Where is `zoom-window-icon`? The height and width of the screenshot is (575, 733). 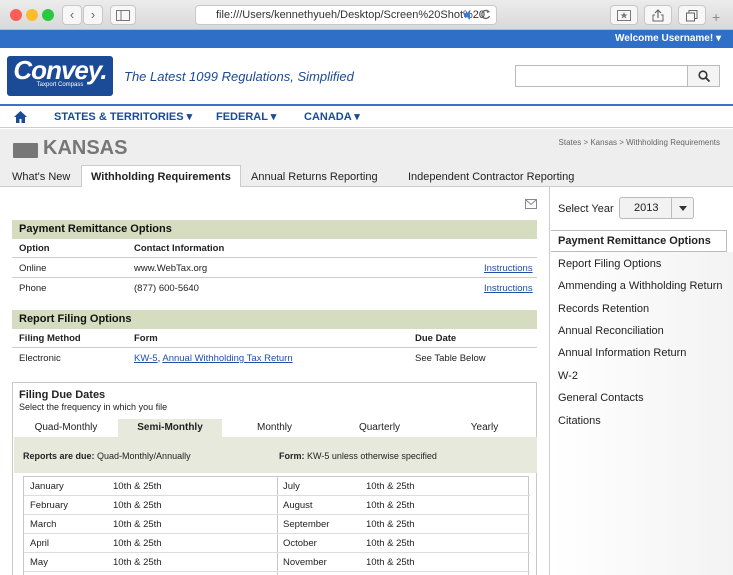 zoom-window-icon is located at coordinates (48, 15).